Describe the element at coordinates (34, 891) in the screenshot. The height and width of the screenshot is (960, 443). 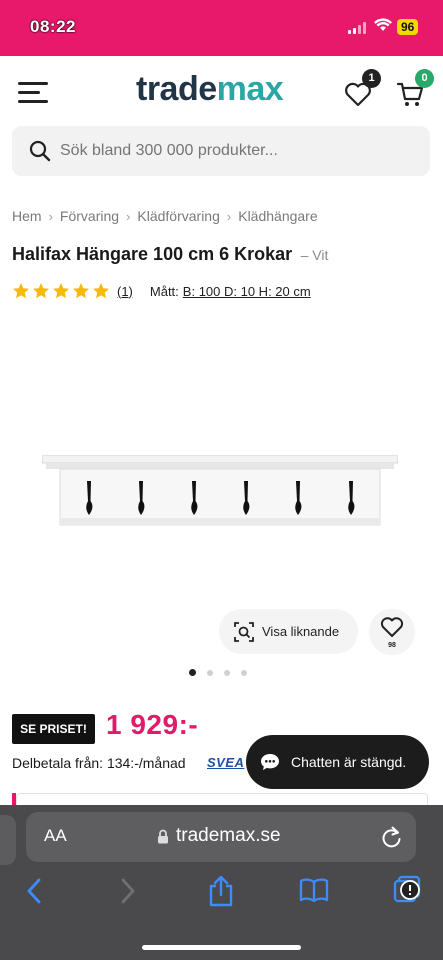
I see `back-icon` at that location.